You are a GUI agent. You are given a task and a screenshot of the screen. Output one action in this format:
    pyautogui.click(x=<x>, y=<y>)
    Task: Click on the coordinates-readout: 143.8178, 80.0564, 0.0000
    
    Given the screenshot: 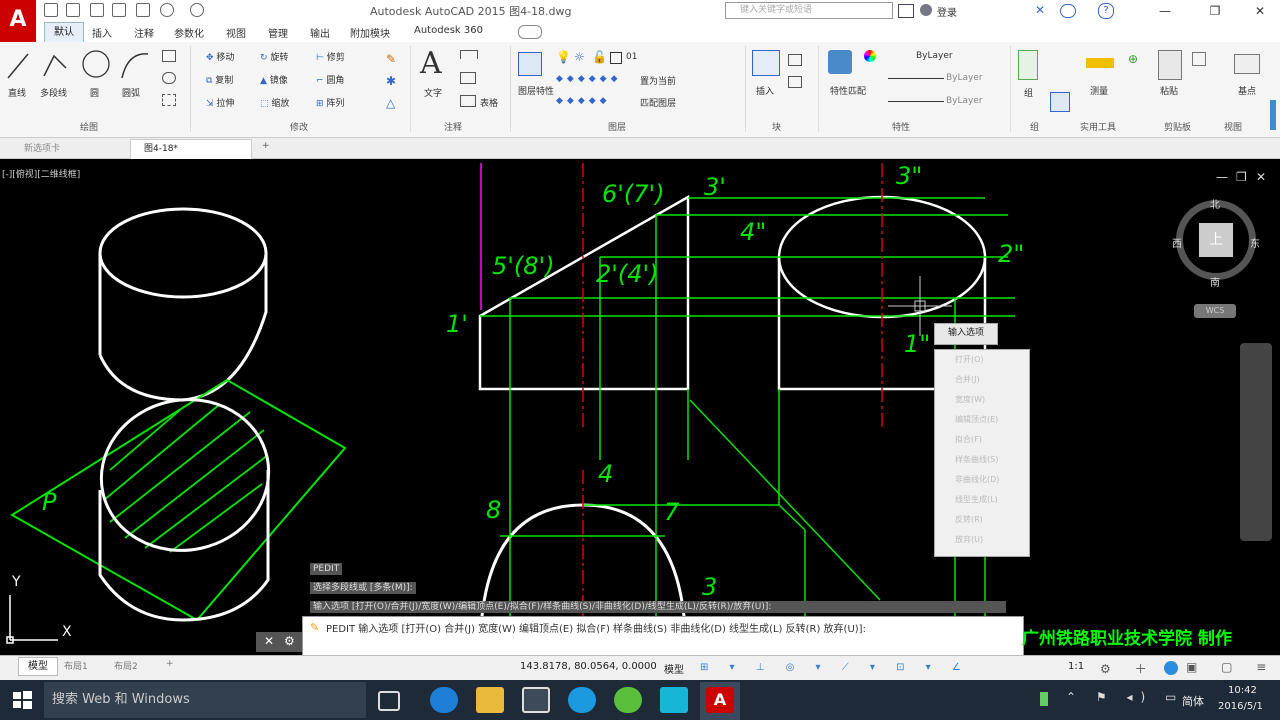 What is the action you would take?
    pyautogui.click(x=588, y=666)
    